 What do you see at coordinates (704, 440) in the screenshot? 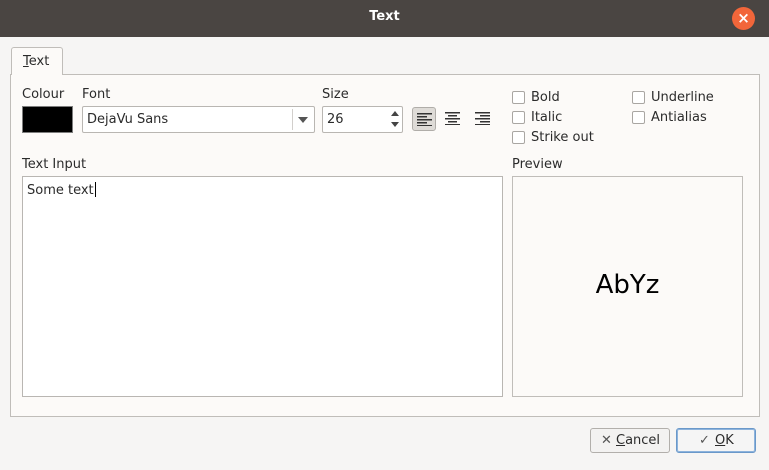
I see `check-icon: ✓` at bounding box center [704, 440].